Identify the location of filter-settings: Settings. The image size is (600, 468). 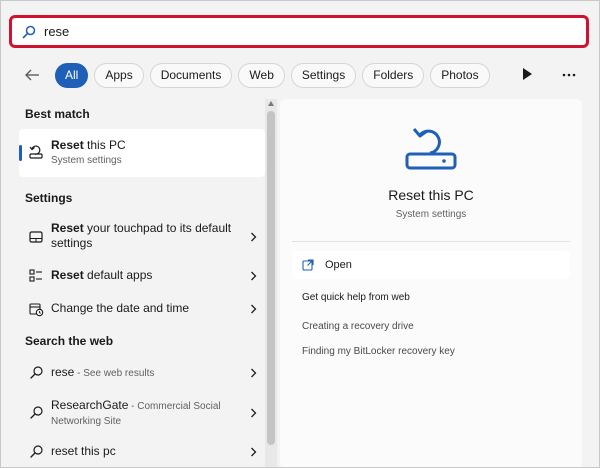
(323, 75).